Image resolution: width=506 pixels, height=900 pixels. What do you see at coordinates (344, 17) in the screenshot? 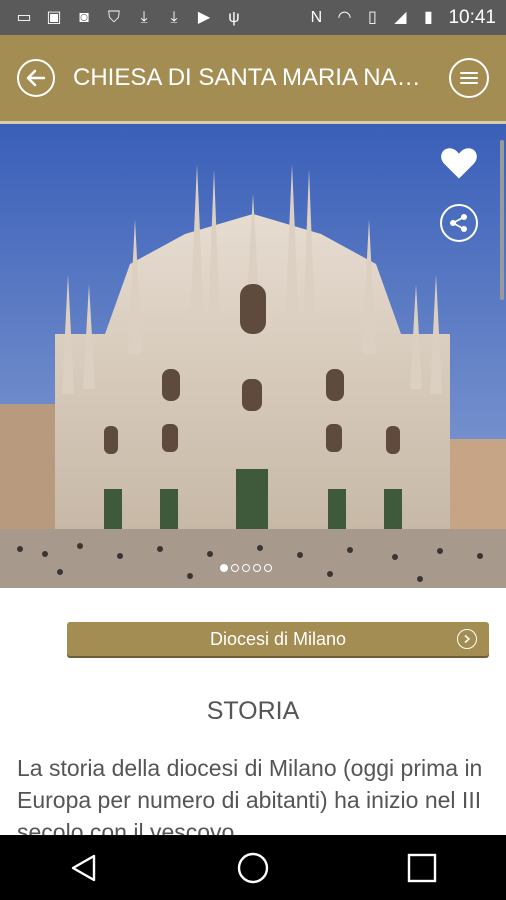
I see `wifi-icon: ◠` at bounding box center [344, 17].